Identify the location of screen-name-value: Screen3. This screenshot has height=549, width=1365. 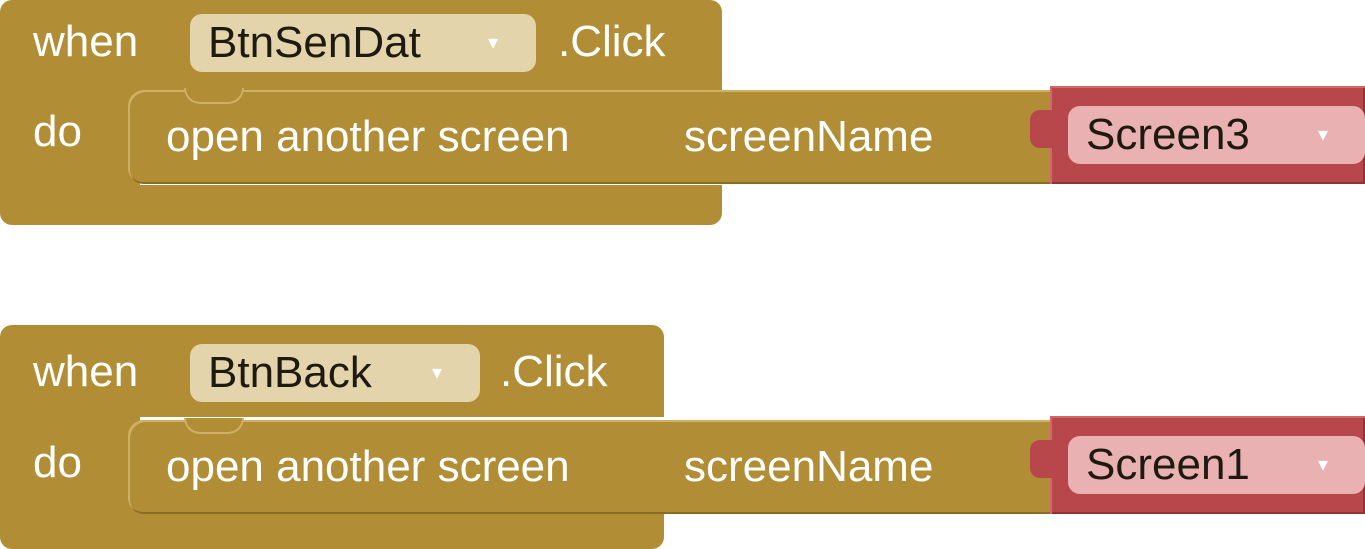
(1168, 134).